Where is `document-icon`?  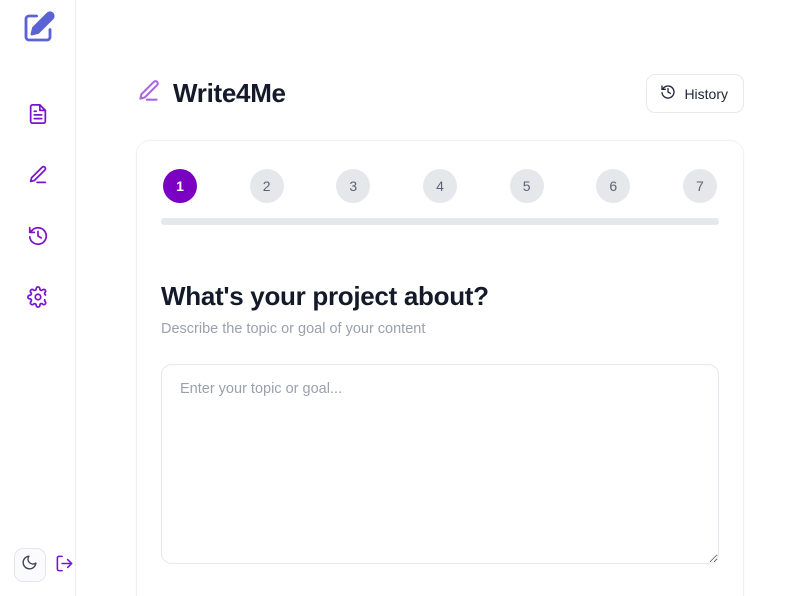
document-icon is located at coordinates (38, 116).